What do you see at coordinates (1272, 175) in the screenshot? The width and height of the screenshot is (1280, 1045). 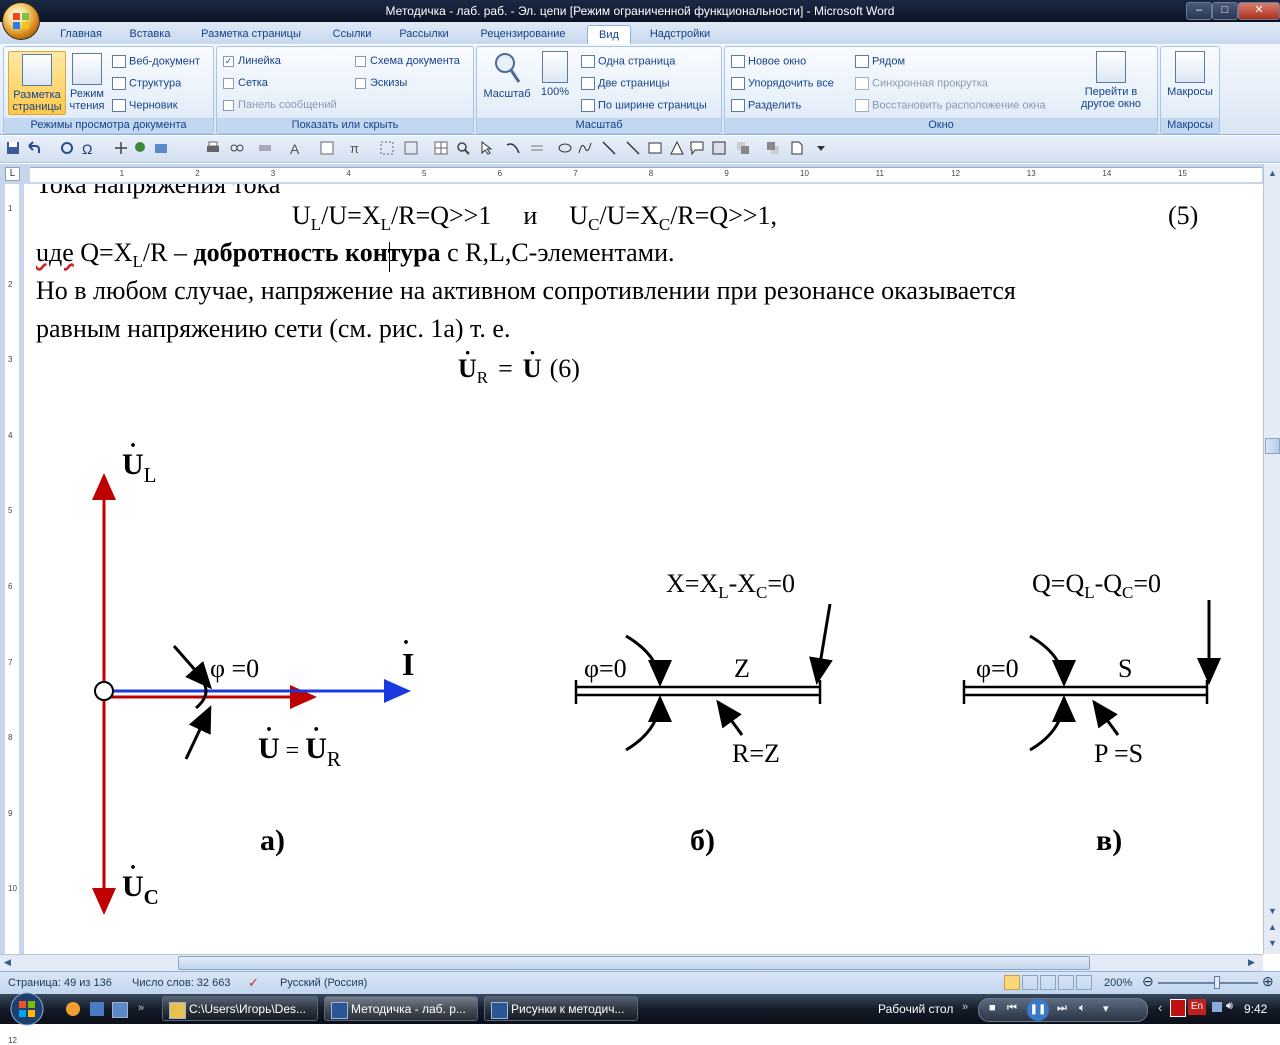 I see `scroll-up-icon: ▲` at bounding box center [1272, 175].